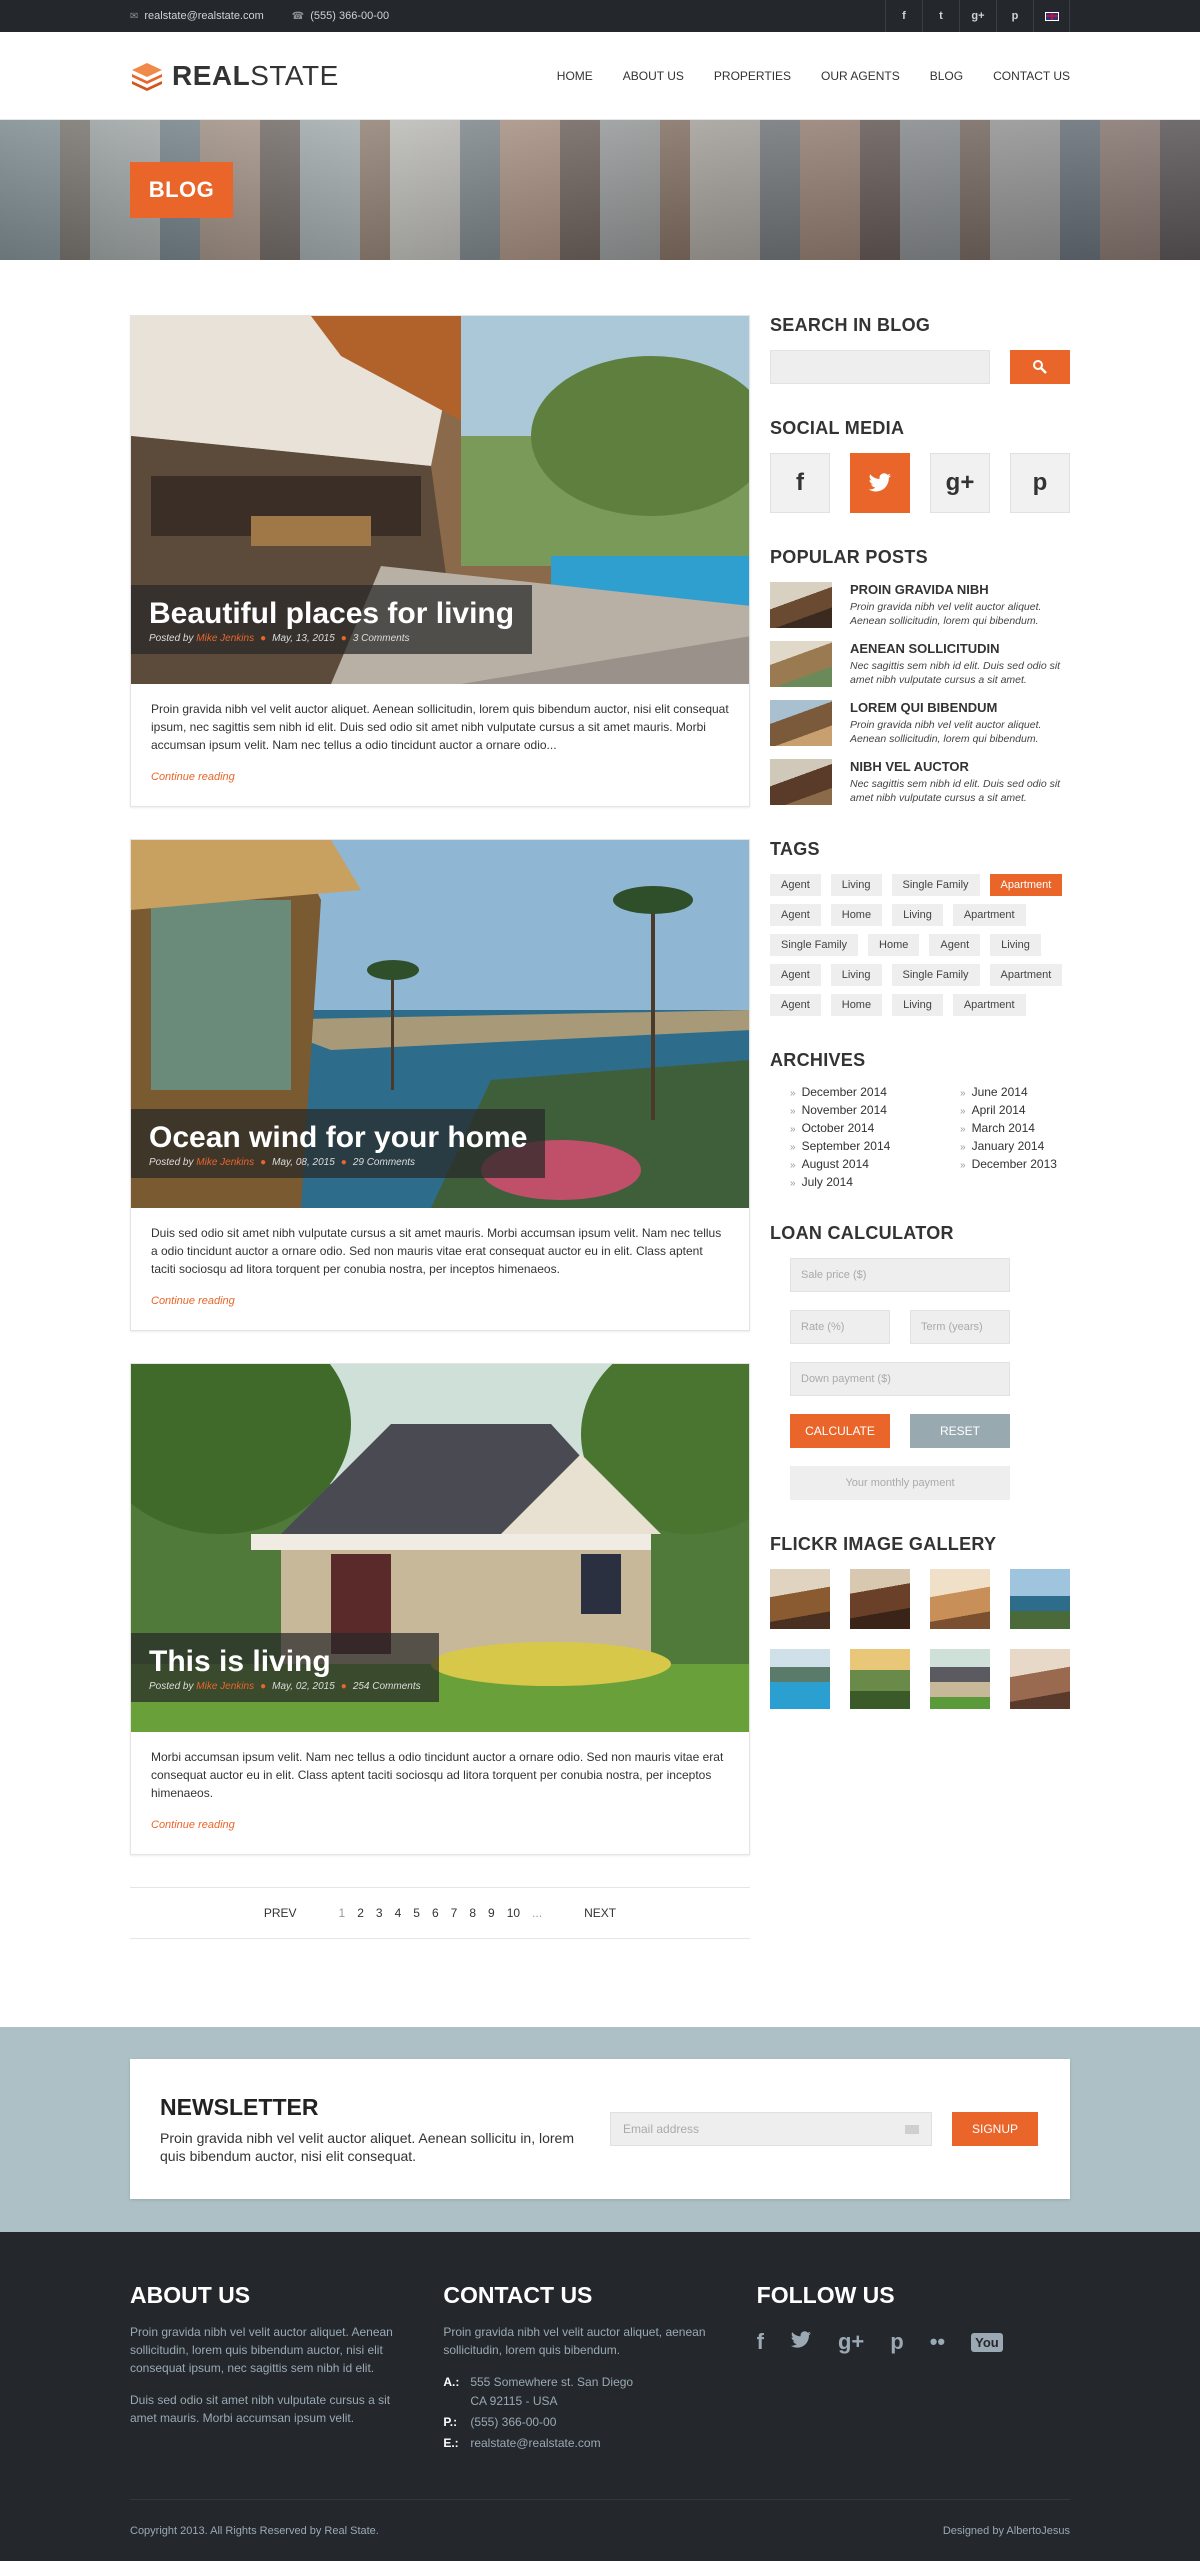  What do you see at coordinates (875, 1146) in the screenshot?
I see `archive-link: September 2014` at bounding box center [875, 1146].